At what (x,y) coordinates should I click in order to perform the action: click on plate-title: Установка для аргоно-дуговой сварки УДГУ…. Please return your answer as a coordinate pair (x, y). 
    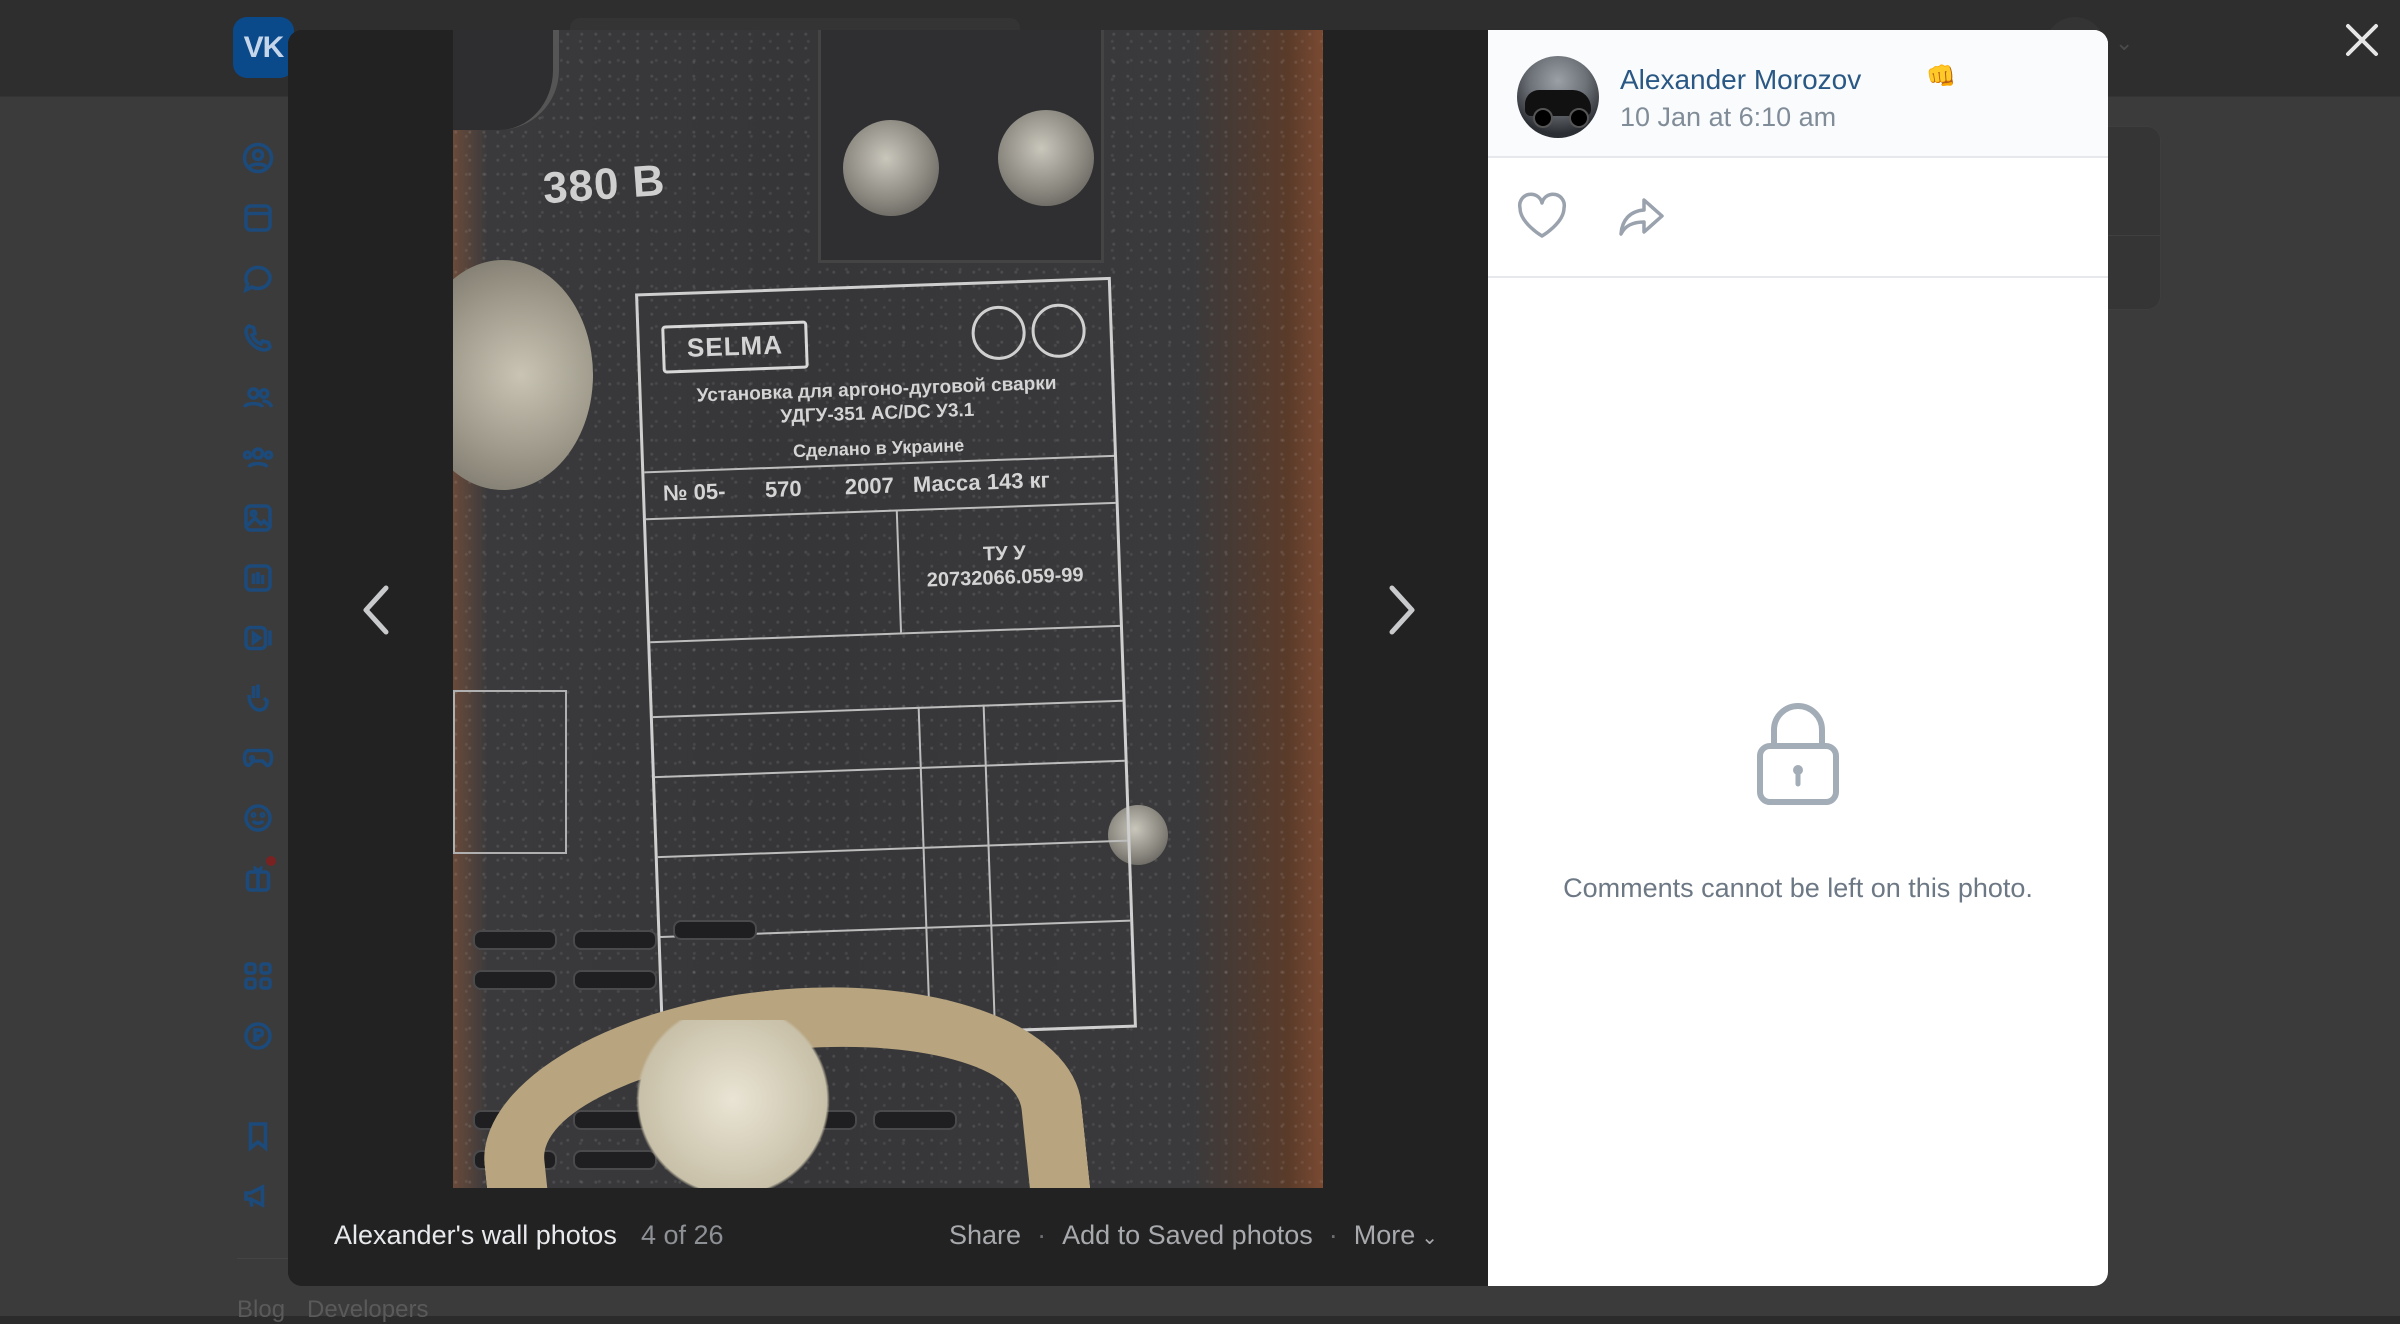
    Looking at the image, I should click on (876, 402).